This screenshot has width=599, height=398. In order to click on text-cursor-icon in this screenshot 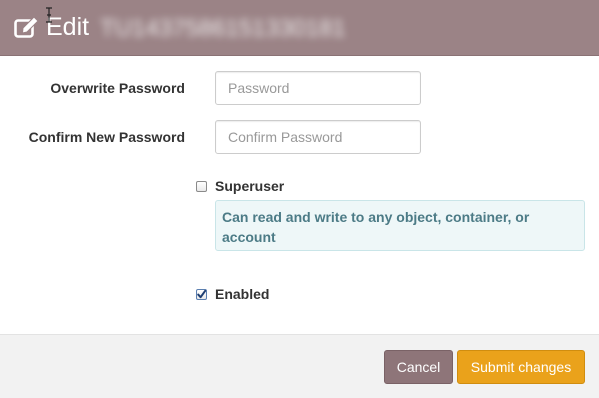, I will do `click(49, 15)`.